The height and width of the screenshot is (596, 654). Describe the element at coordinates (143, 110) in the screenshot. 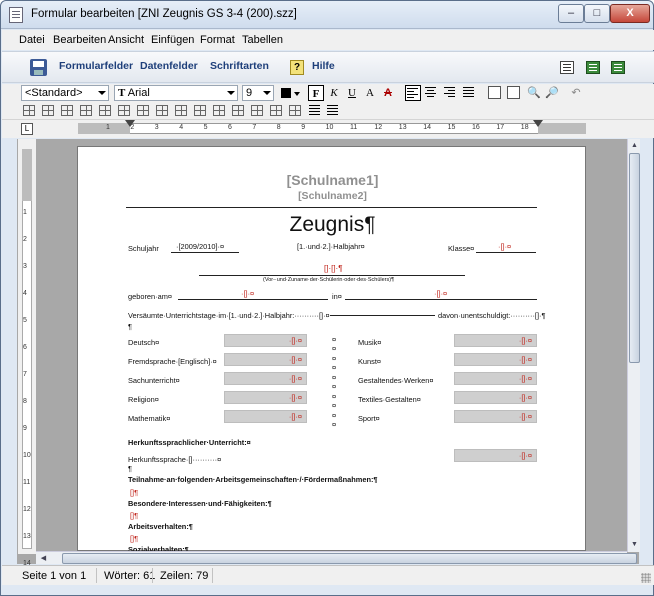

I see `delete-column-icon` at that location.